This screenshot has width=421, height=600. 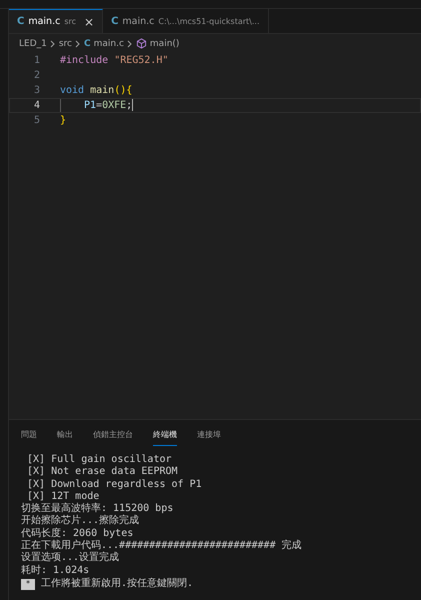 What do you see at coordinates (162, 546) in the screenshot?
I see `terminal-line: 正在下載用户代码...########################## 完成` at bounding box center [162, 546].